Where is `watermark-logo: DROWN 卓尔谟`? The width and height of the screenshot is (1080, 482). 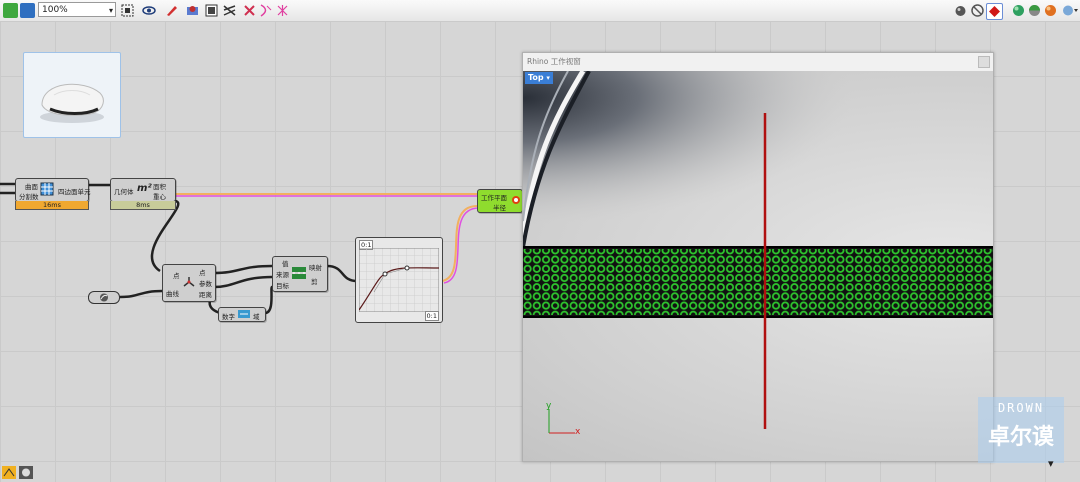 watermark-logo: DROWN 卓尔谟 is located at coordinates (1021, 430).